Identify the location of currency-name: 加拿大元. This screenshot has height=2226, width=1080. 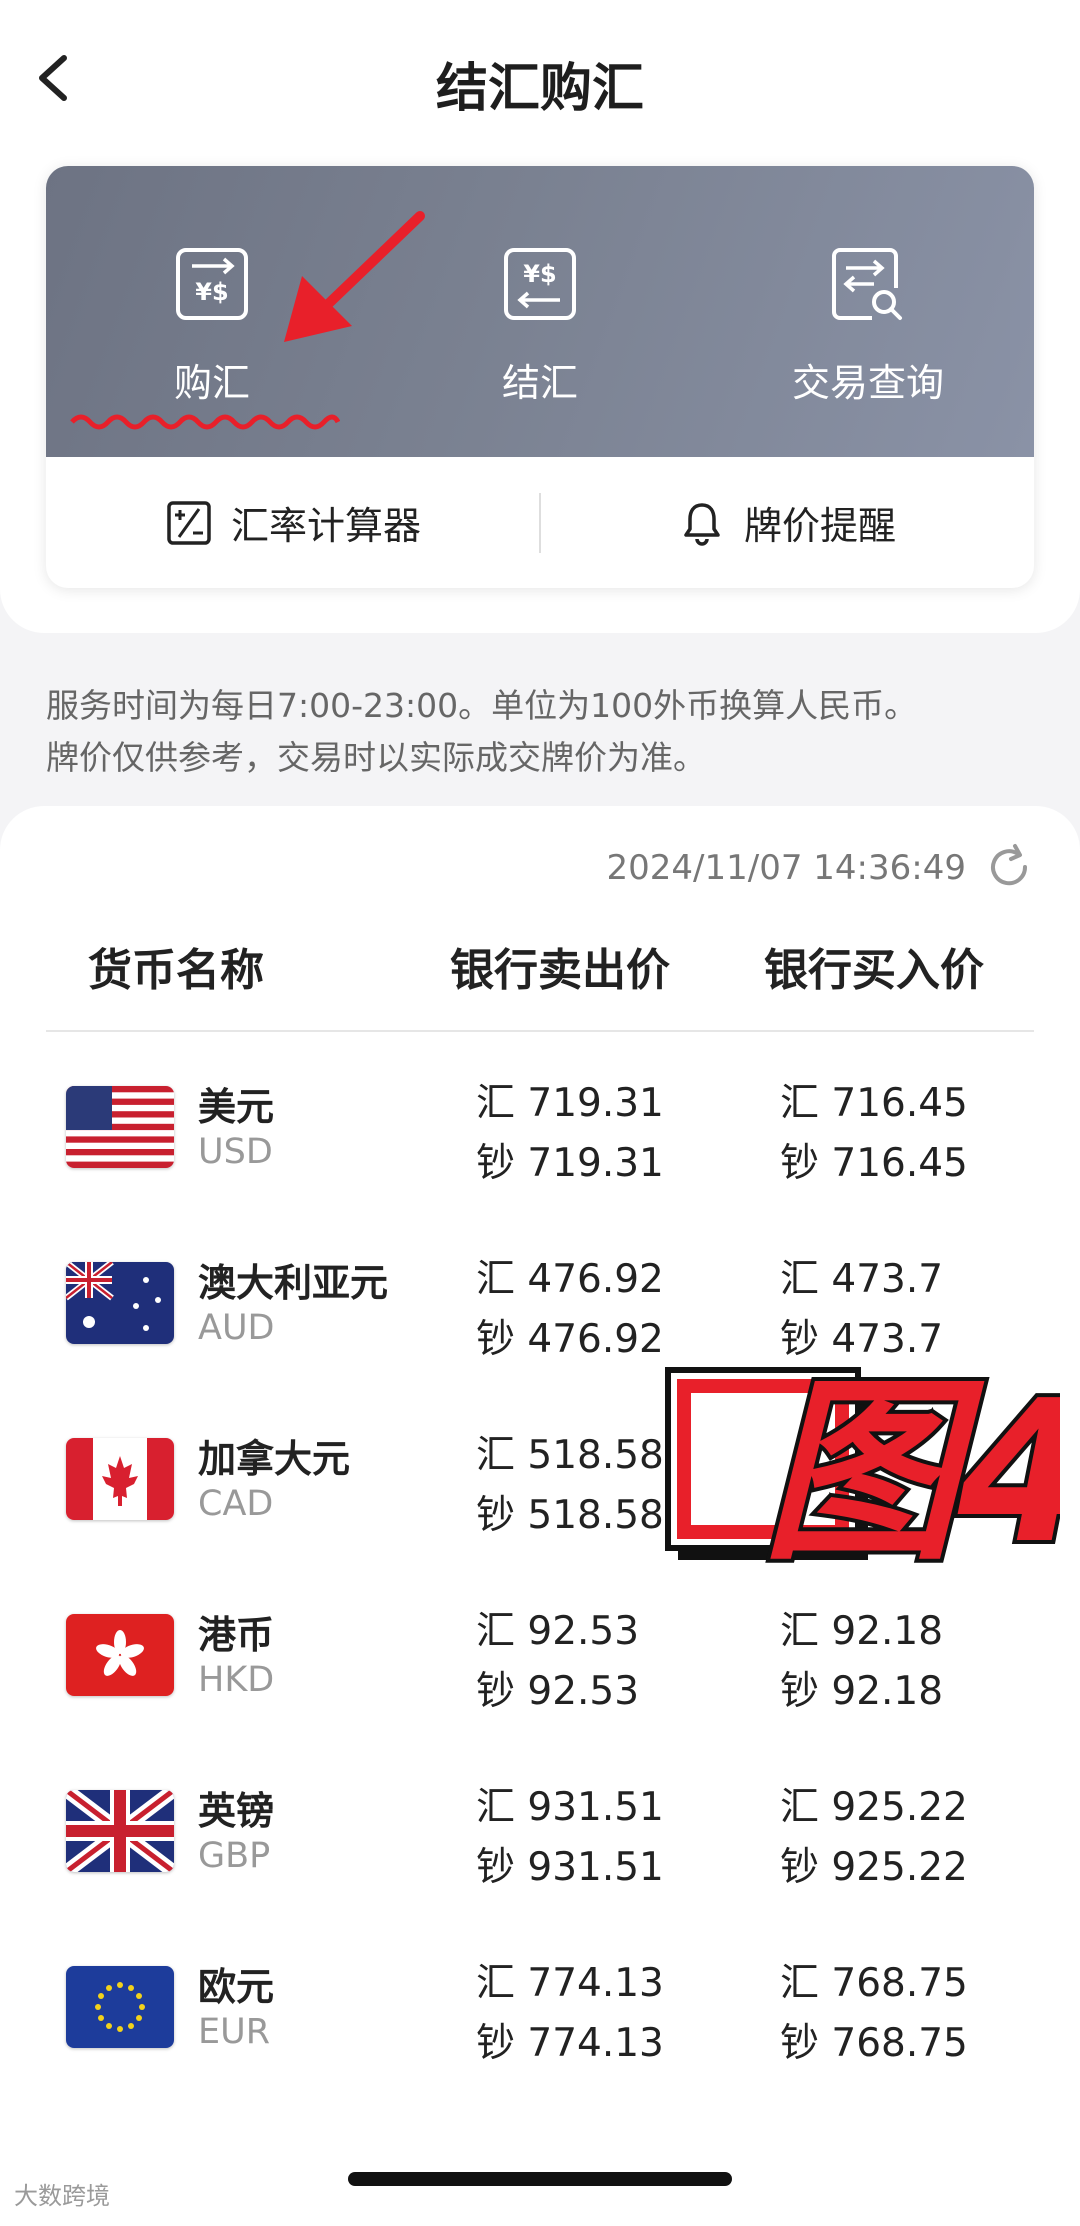
(274, 1459).